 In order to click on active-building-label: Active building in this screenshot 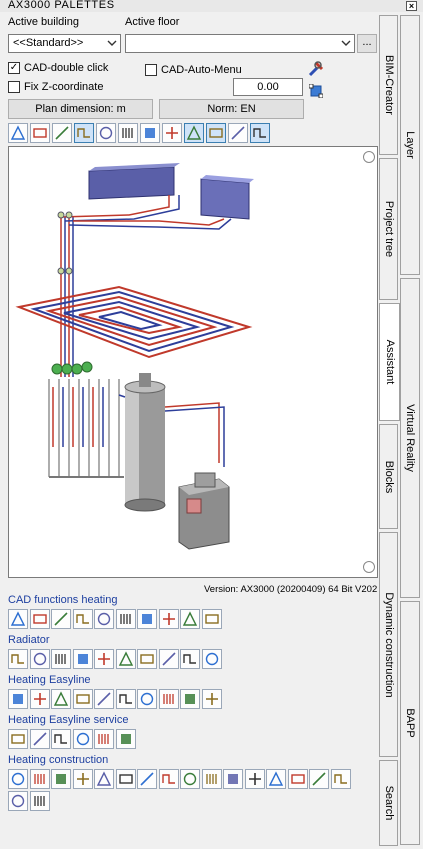, I will do `click(43, 22)`.